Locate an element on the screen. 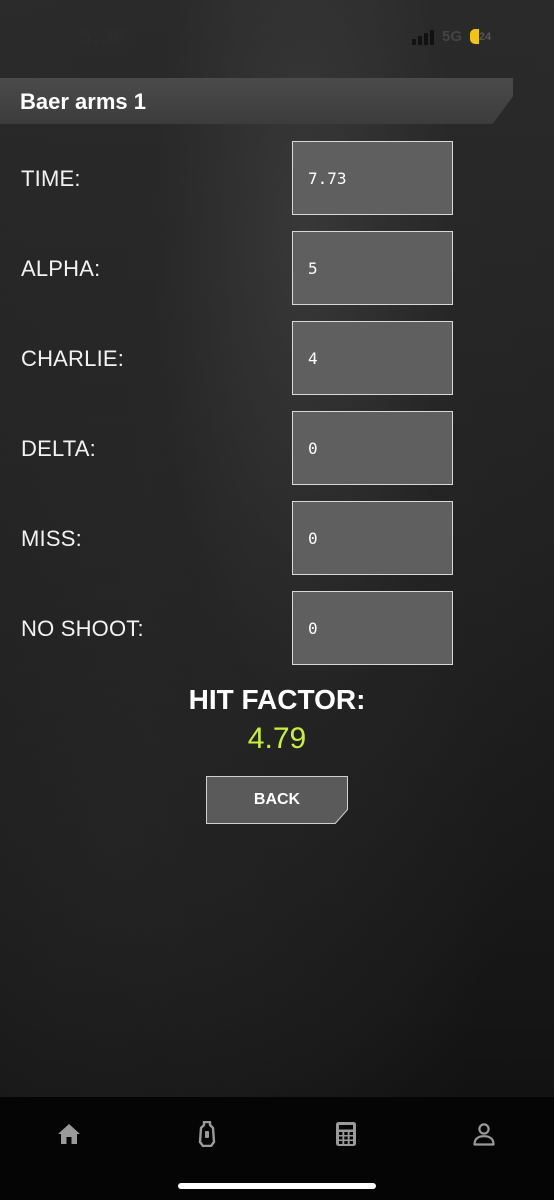 This screenshot has height=1200, width=554. delta-label: DELTA: is located at coordinates (58, 448).